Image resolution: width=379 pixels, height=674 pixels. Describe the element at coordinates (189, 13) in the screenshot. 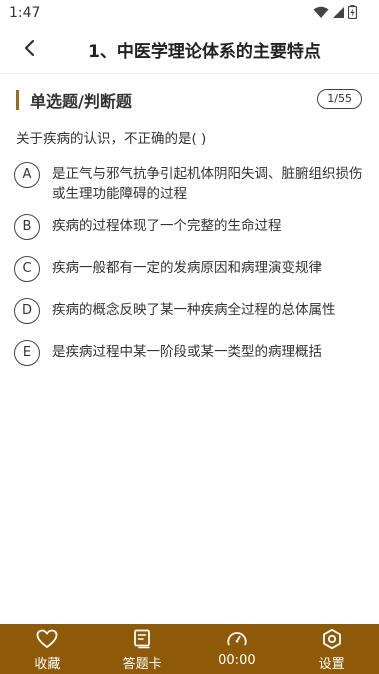

I see `status-bar: 1:47` at that location.